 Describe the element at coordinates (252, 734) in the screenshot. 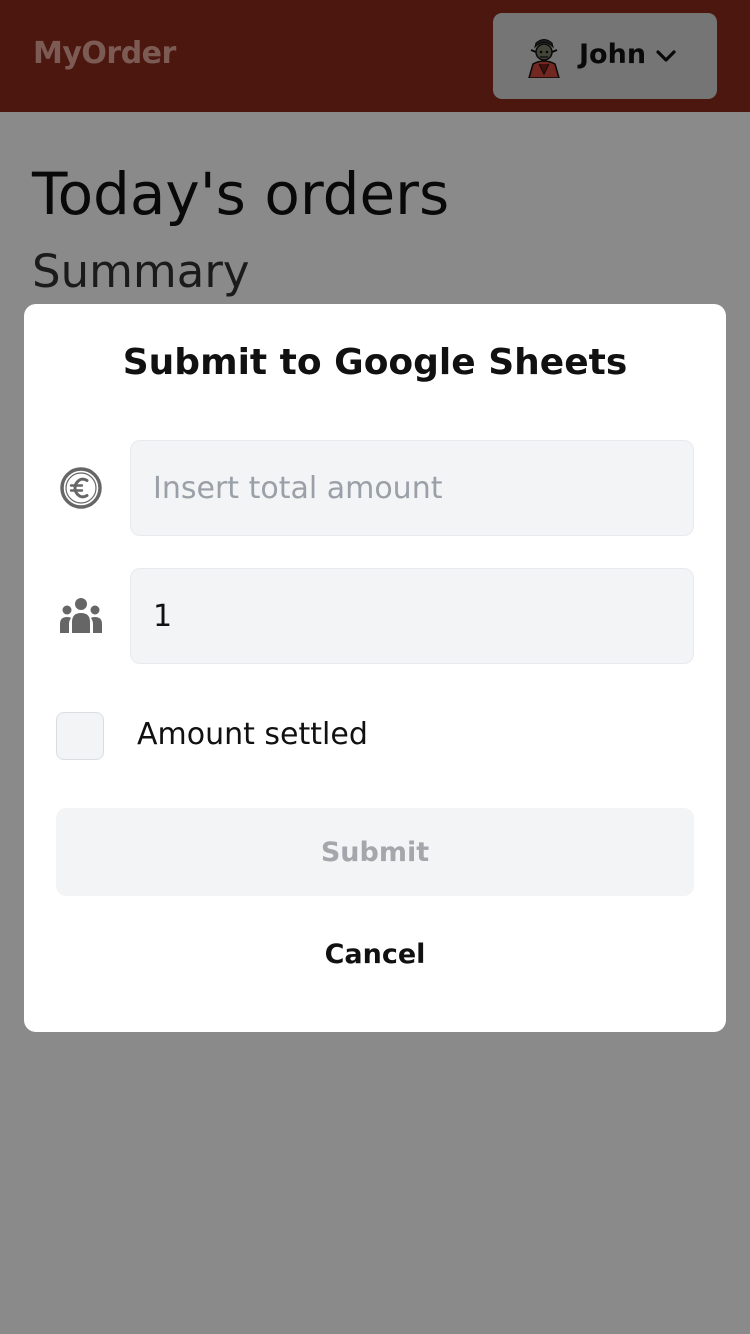

I see `amount-settled-label: Amount settled` at that location.